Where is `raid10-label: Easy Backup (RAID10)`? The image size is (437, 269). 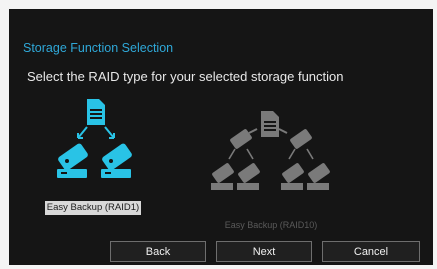 raid10-label: Easy Backup (RAID10) is located at coordinates (271, 225).